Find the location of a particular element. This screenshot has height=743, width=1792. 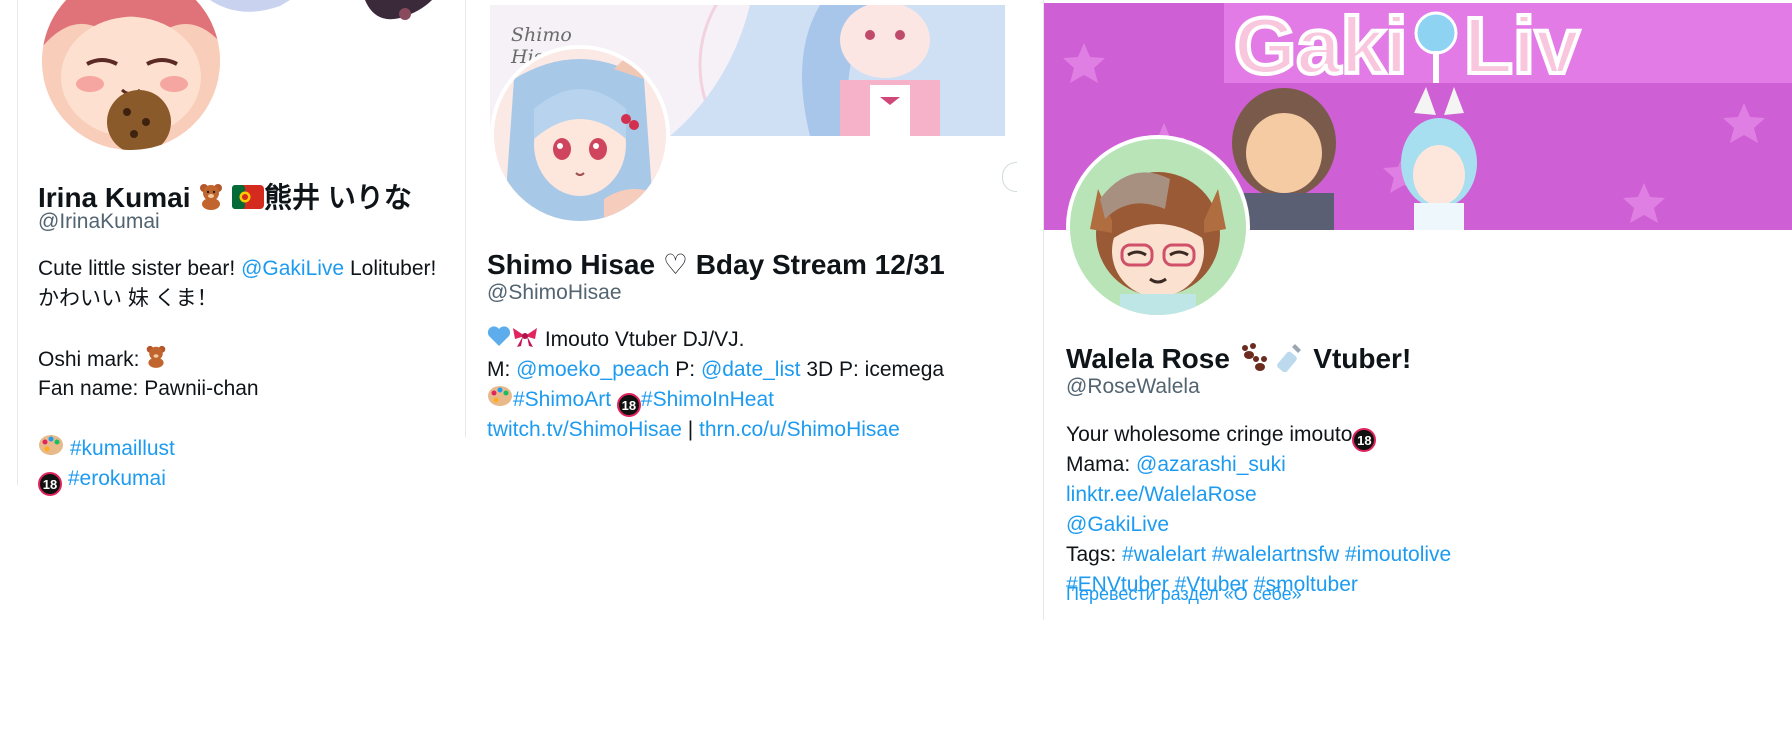

bio-text: P: is located at coordinates (685, 369).